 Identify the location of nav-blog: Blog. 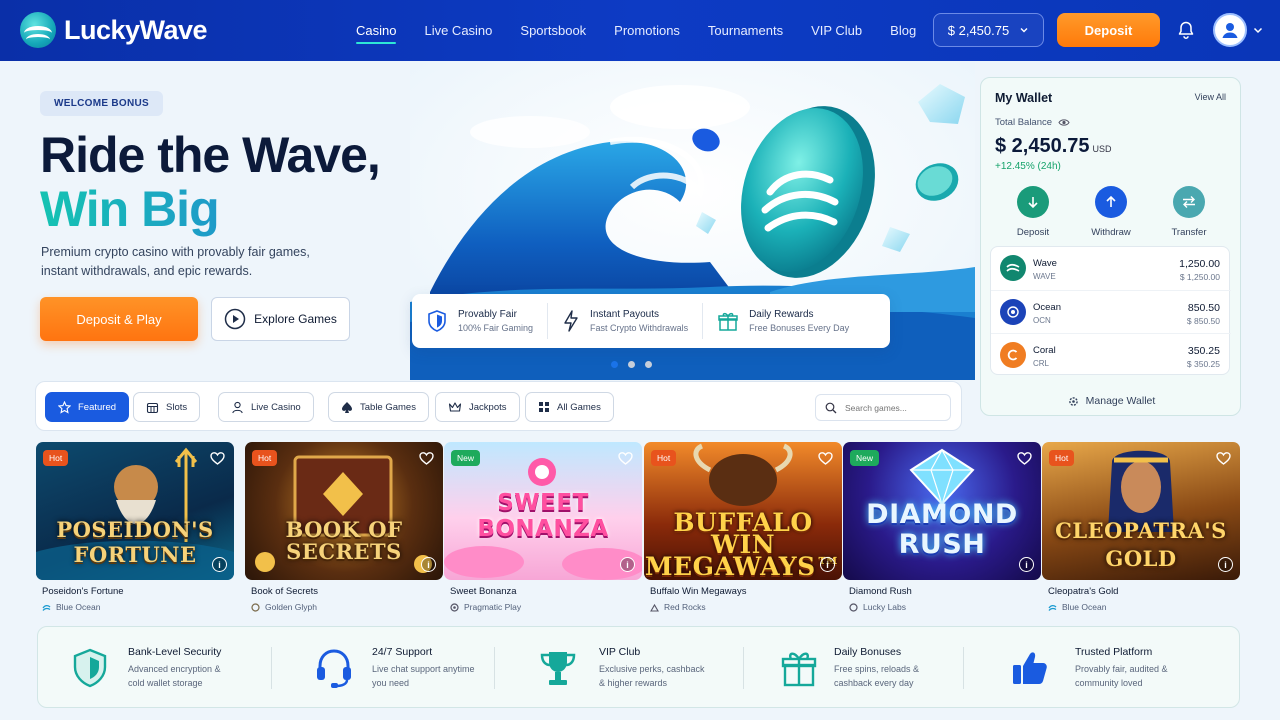
(903, 30).